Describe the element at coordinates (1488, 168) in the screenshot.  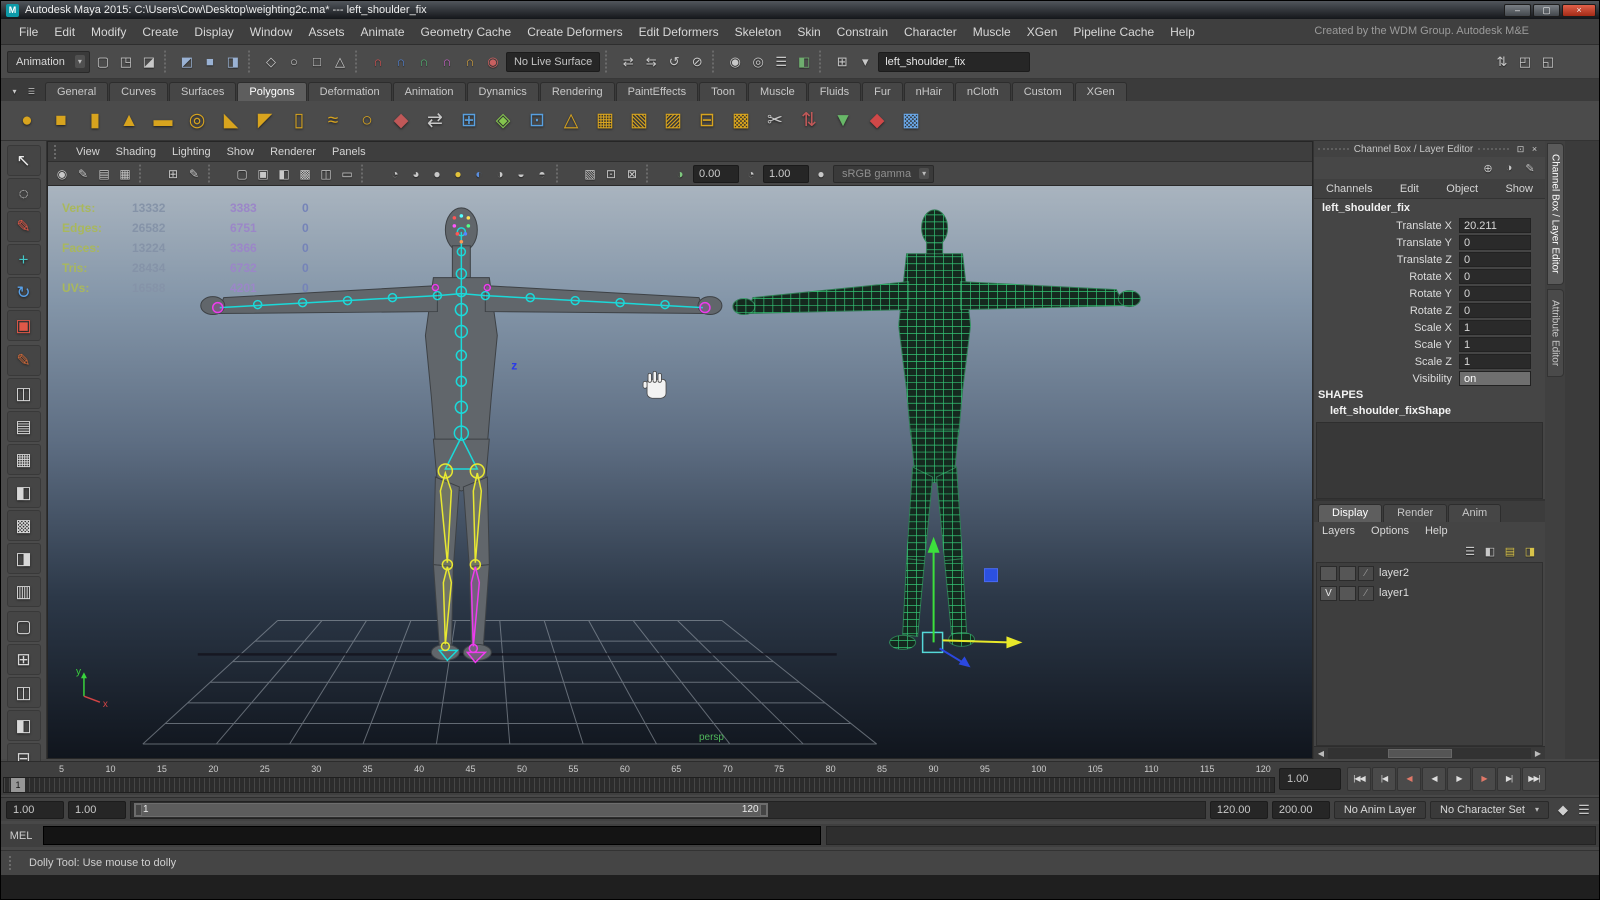
I see `manip-speed-icon: ⊕` at that location.